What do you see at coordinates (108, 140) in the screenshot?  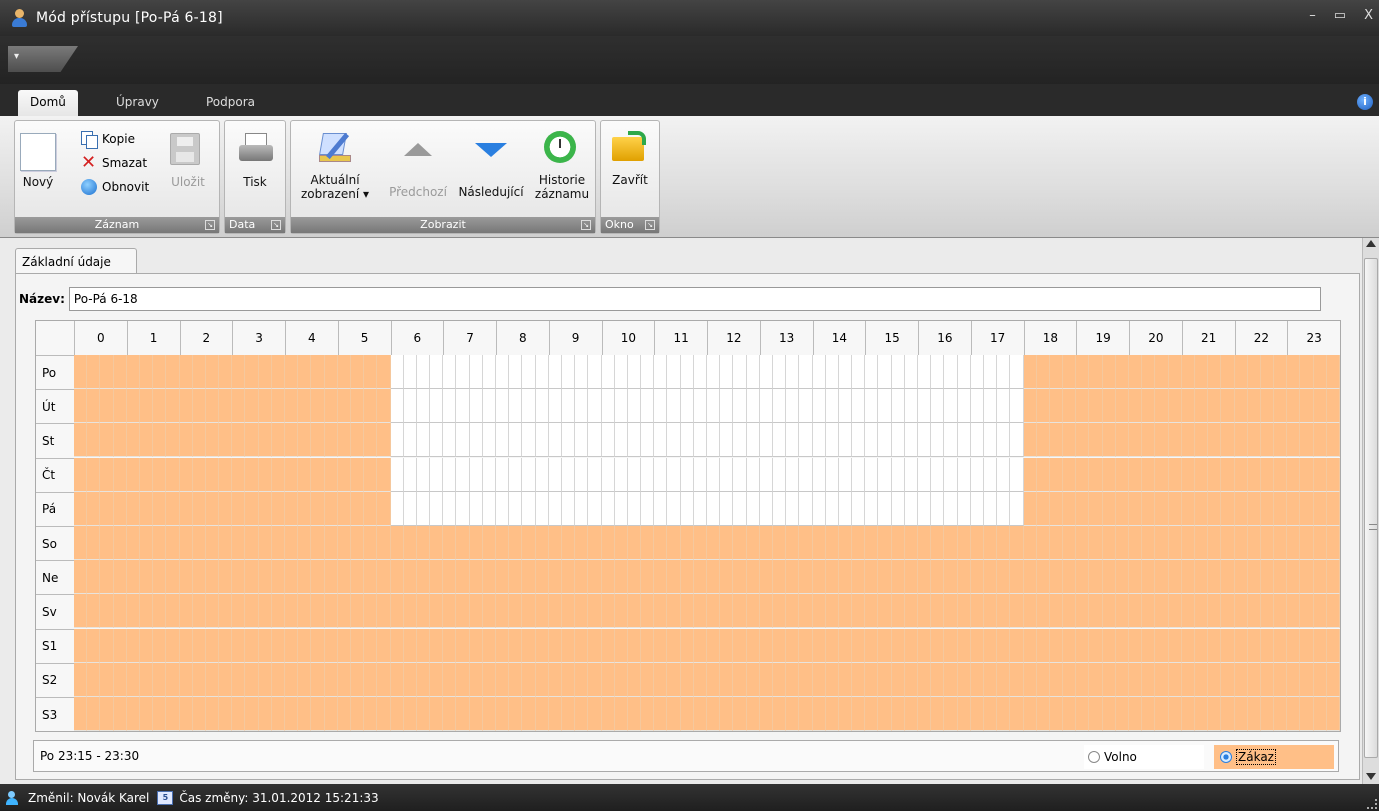 I see `copy-button: Kopie` at bounding box center [108, 140].